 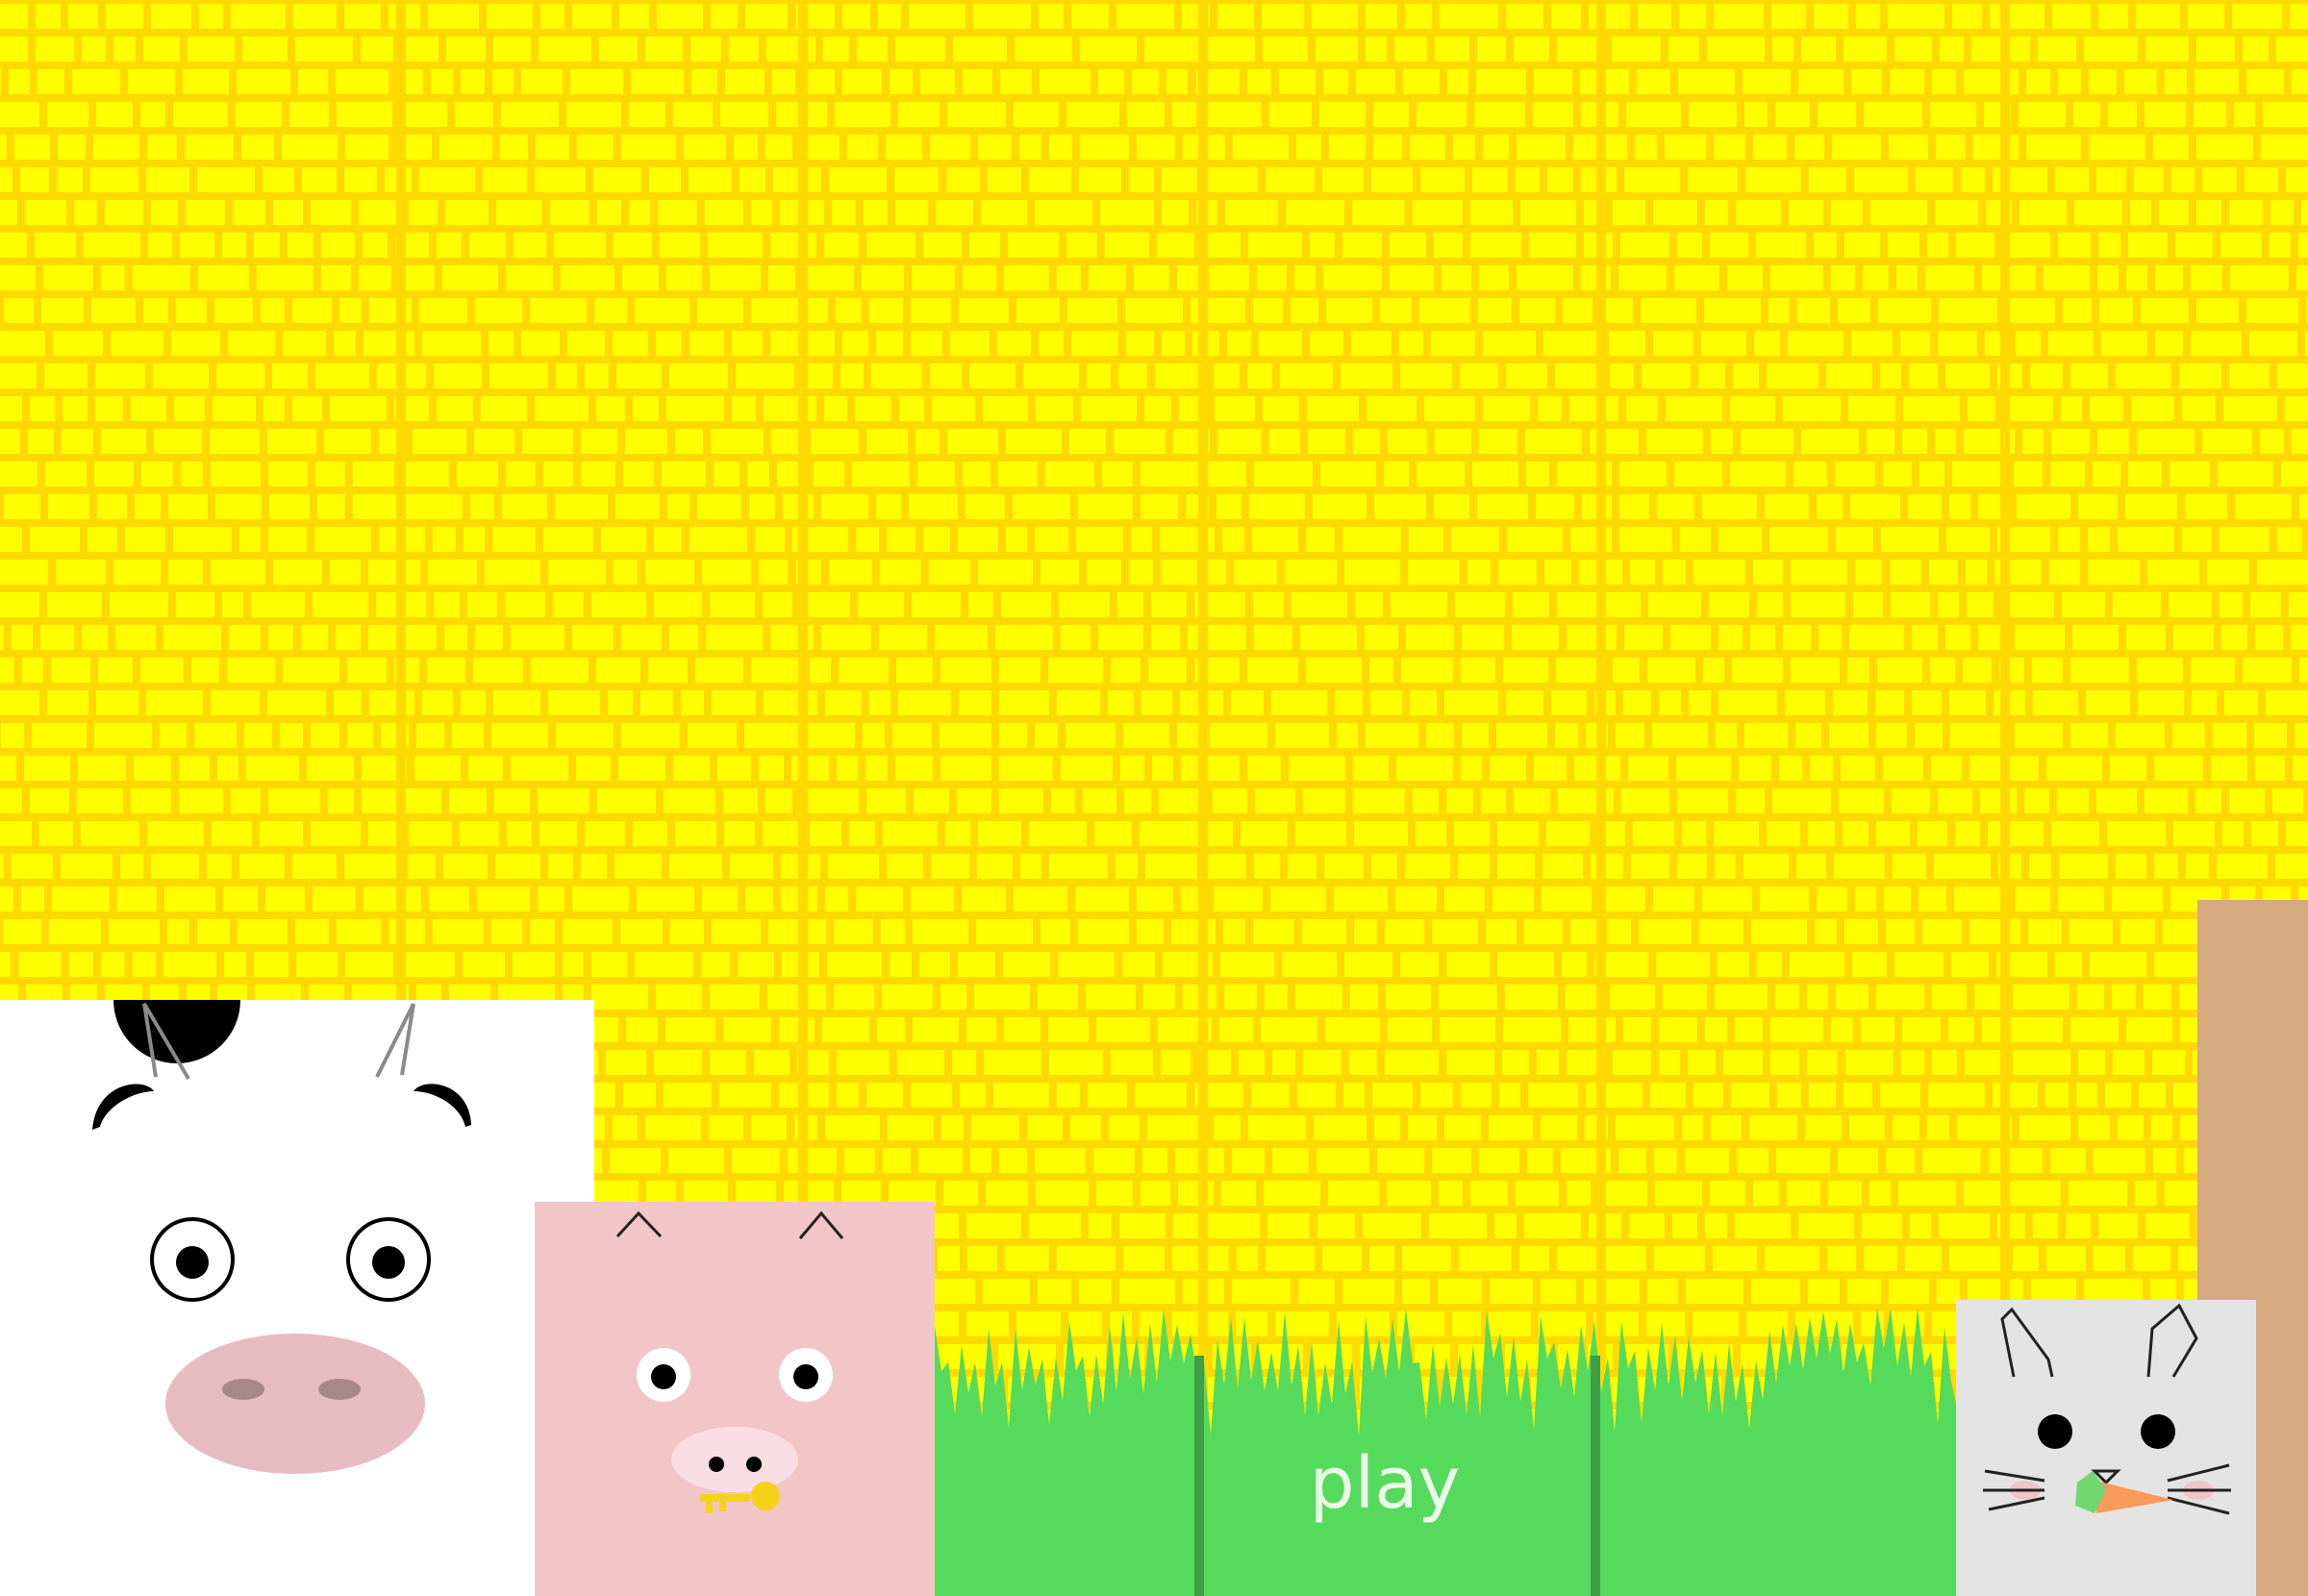 What do you see at coordinates (123, 1107) in the screenshot?
I see `cow-ear-left` at bounding box center [123, 1107].